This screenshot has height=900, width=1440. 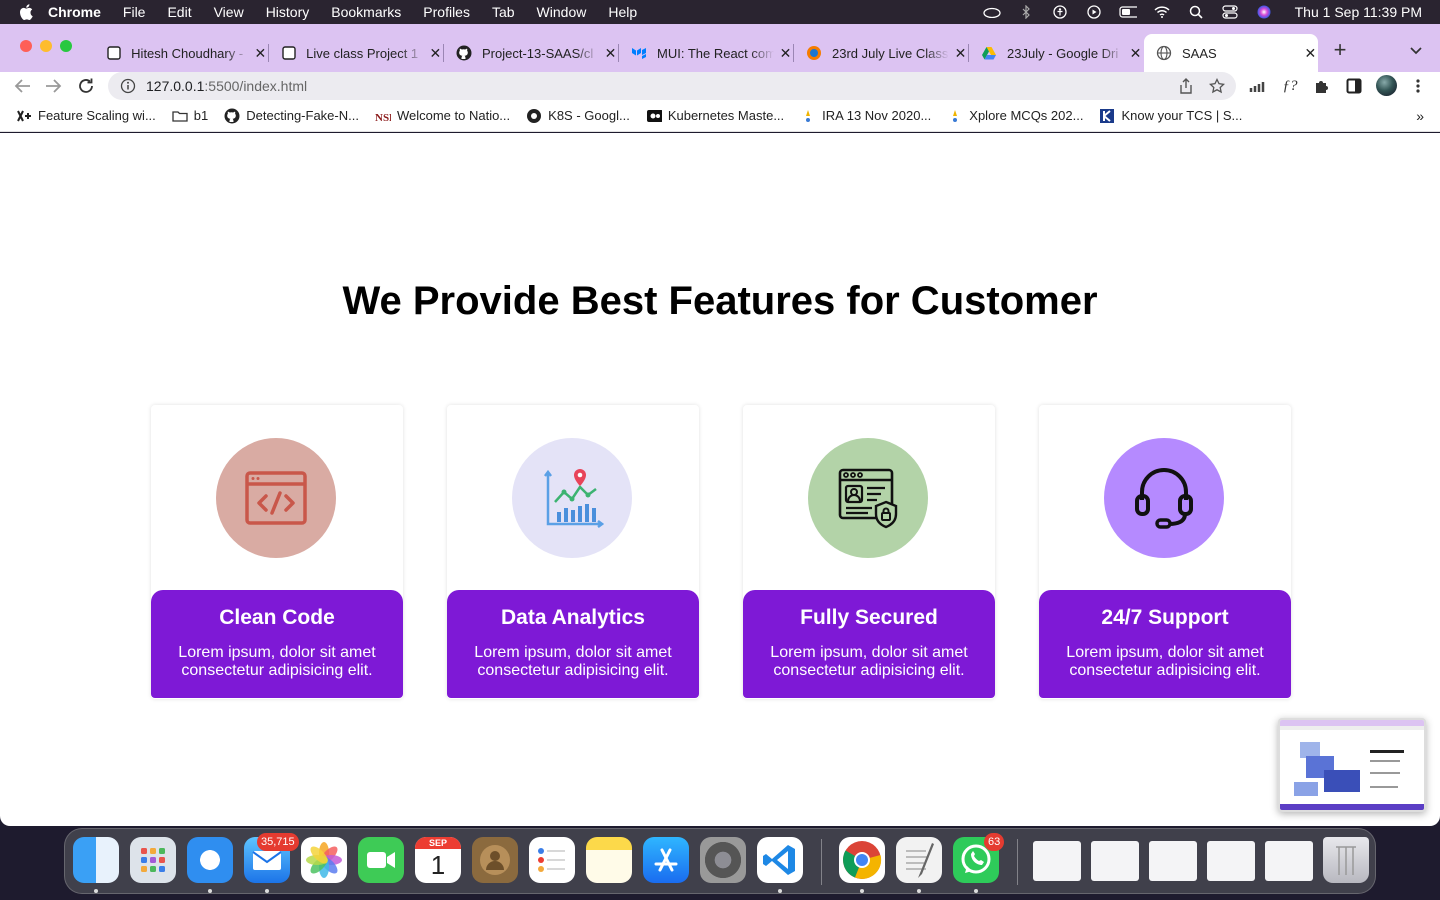 What do you see at coordinates (1258, 86) in the screenshot?
I see `extension-chart-icon` at bounding box center [1258, 86].